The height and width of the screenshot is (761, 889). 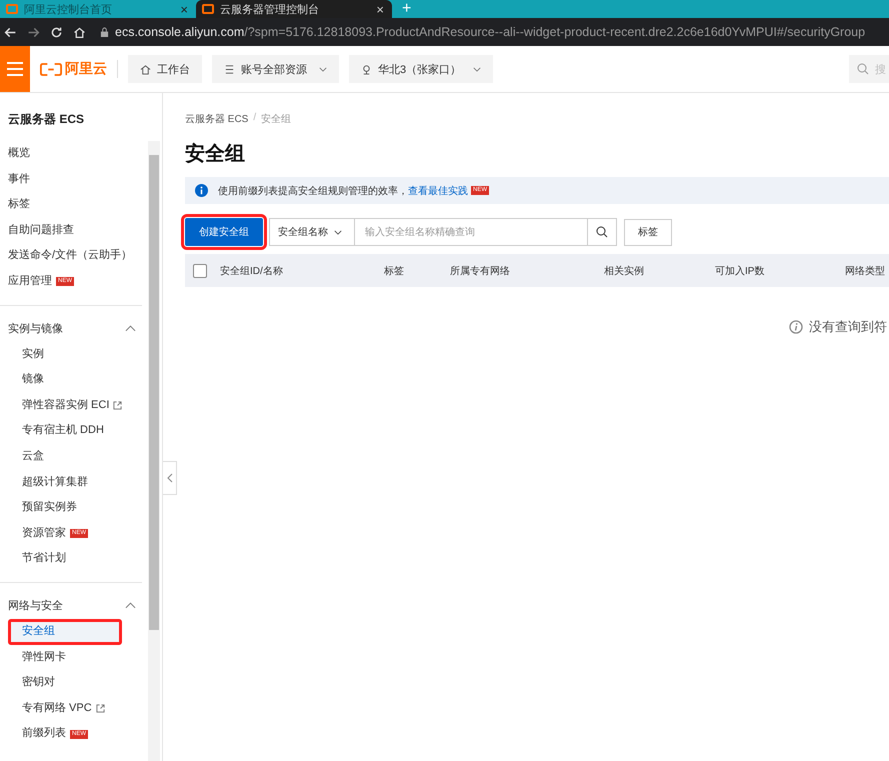 What do you see at coordinates (78, 457) in the screenshot?
I see `sidebar-item: 云盒` at bounding box center [78, 457].